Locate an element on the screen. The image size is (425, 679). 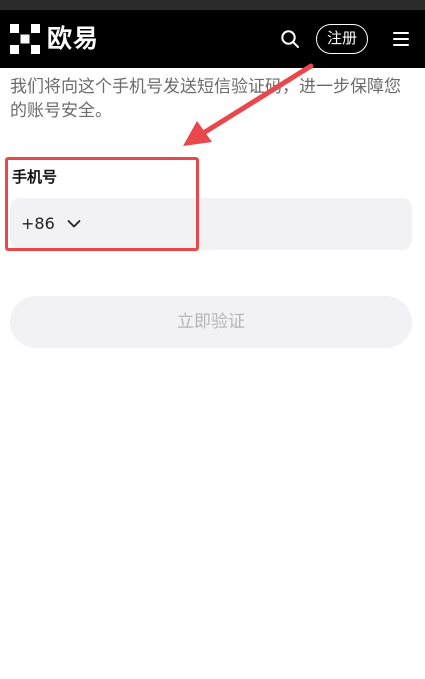
status-bar is located at coordinates (212, 5).